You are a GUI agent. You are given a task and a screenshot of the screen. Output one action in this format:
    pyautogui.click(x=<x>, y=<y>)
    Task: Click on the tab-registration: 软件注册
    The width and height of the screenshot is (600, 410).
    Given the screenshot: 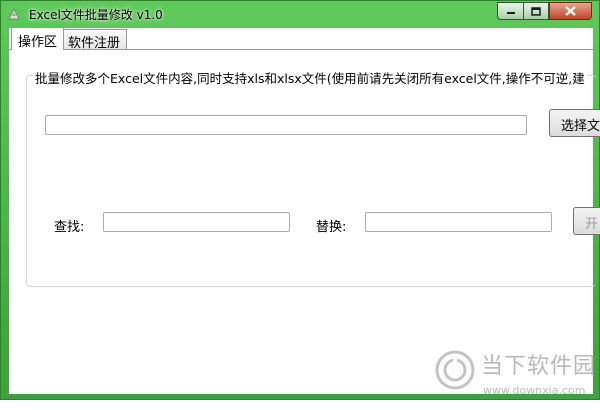 What is the action you would take?
    pyautogui.click(x=94, y=40)
    